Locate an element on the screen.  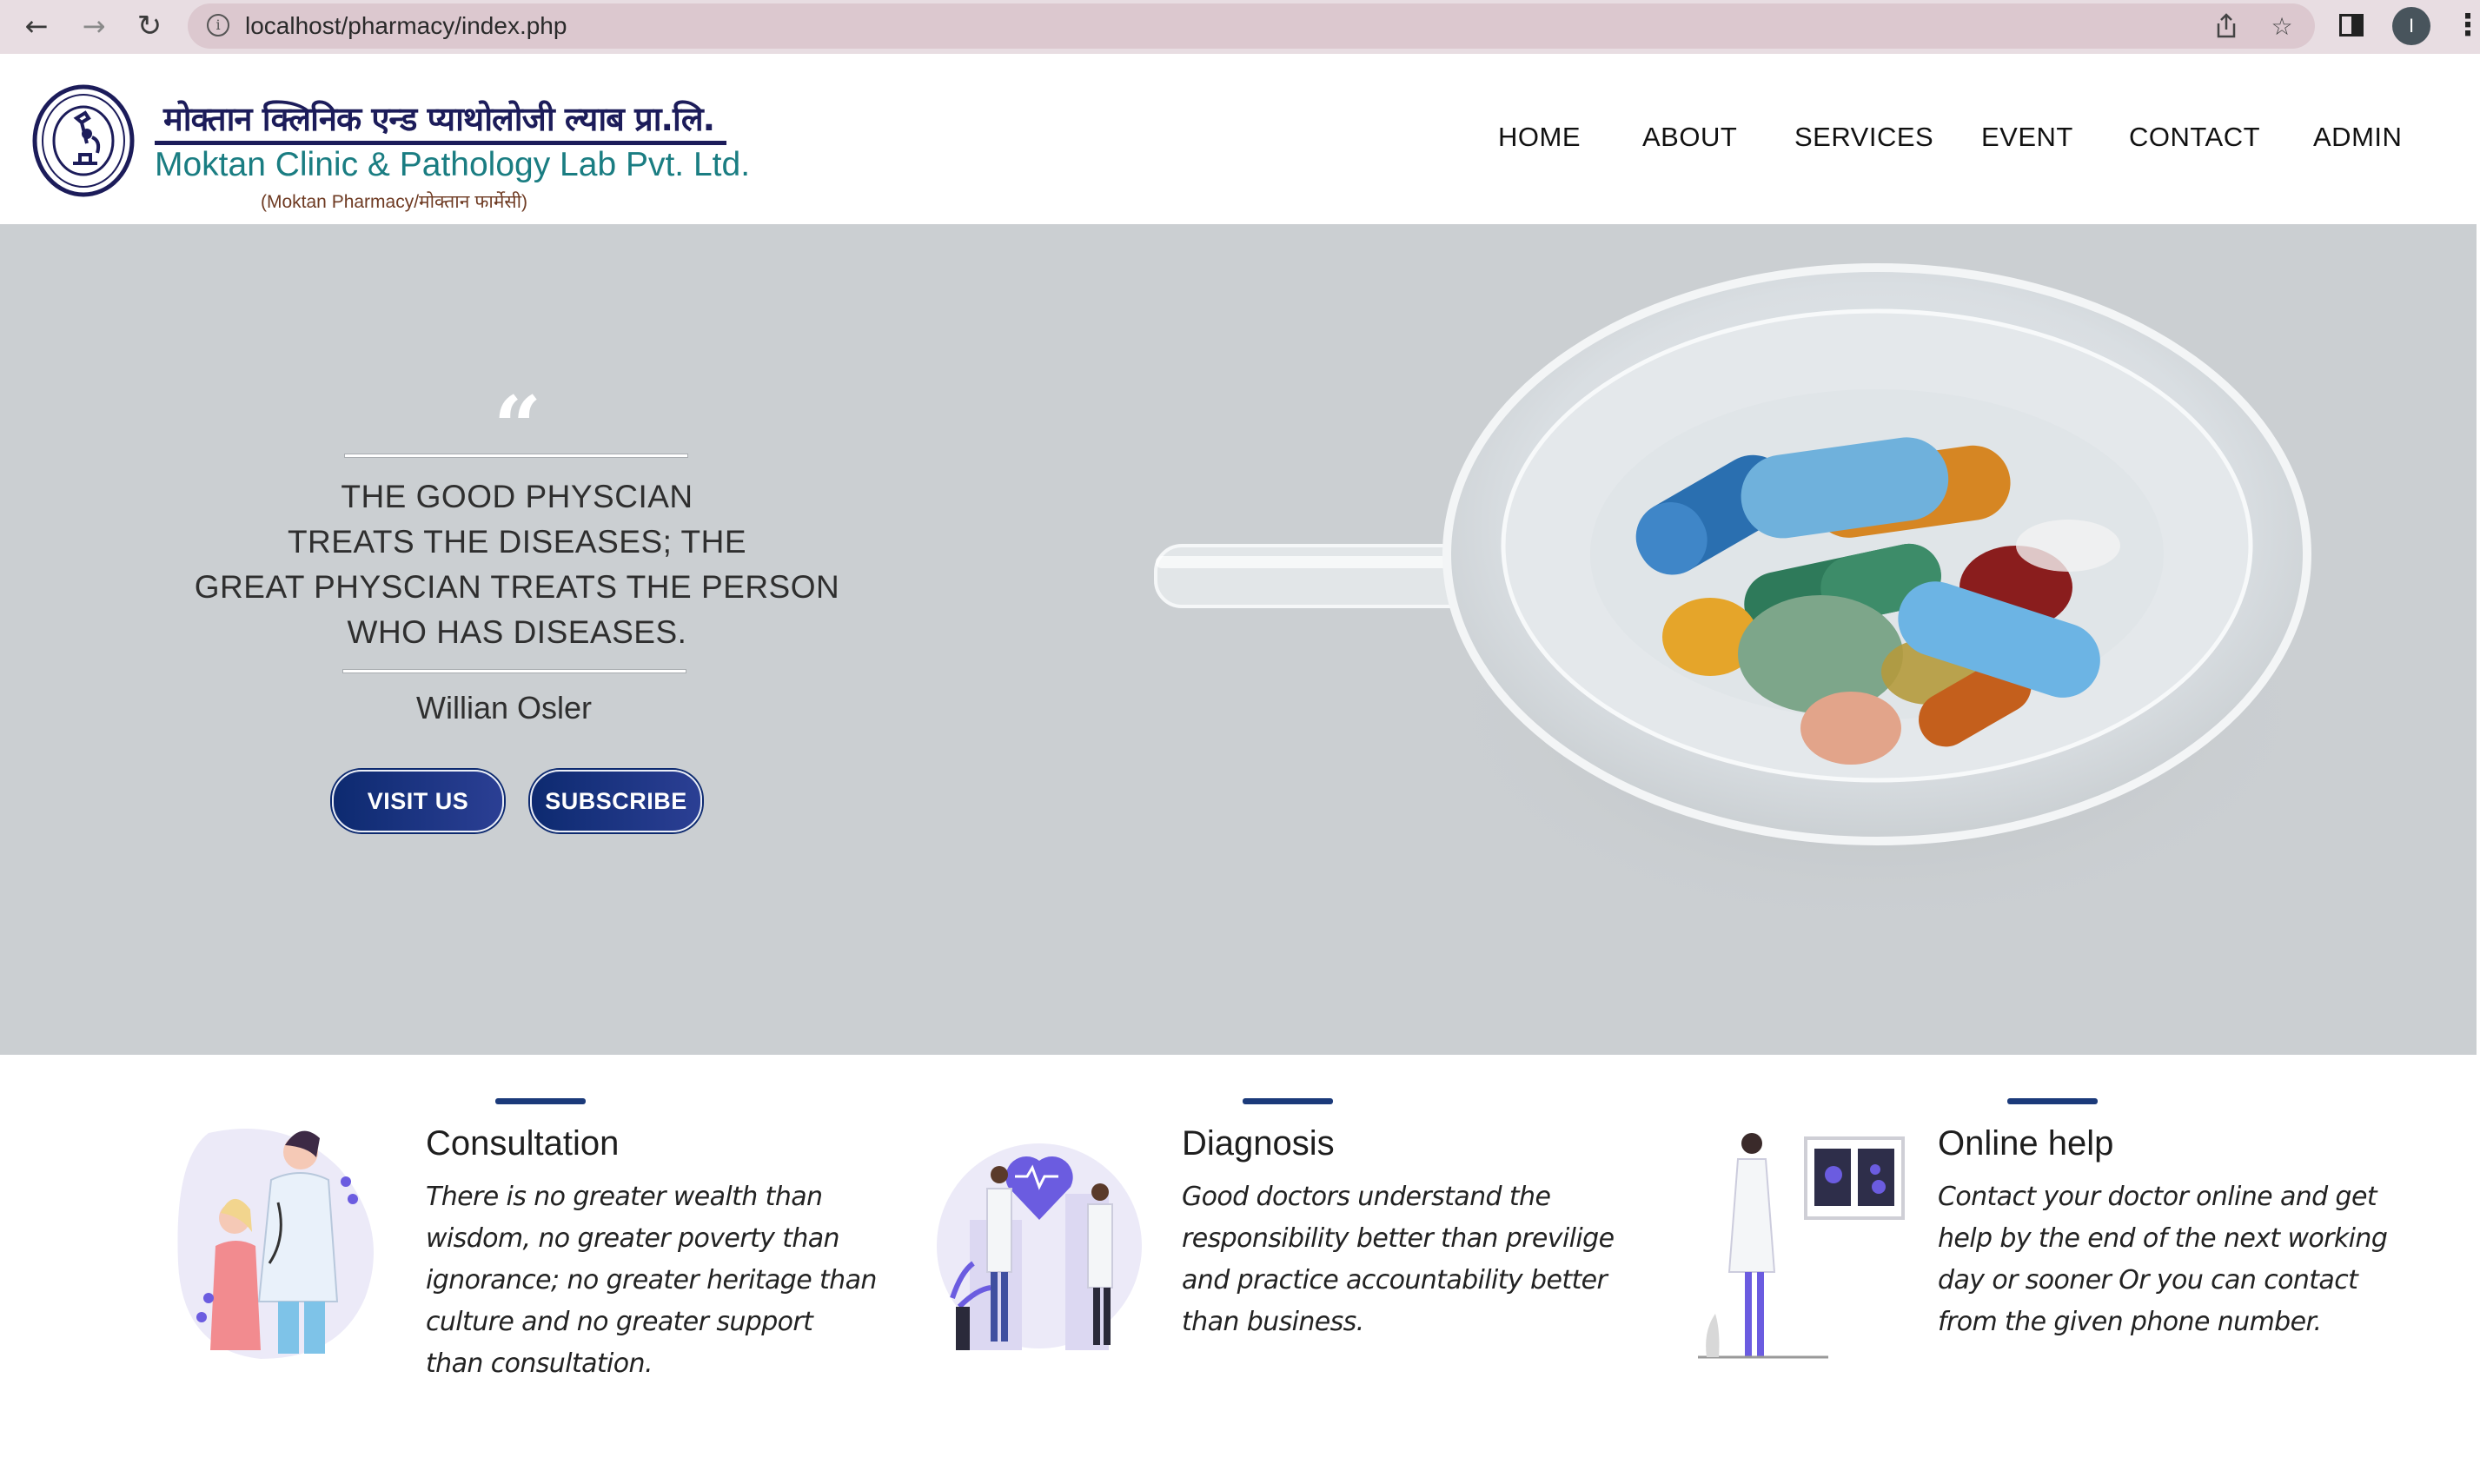
quote-divider-top is located at coordinates (516, 456).